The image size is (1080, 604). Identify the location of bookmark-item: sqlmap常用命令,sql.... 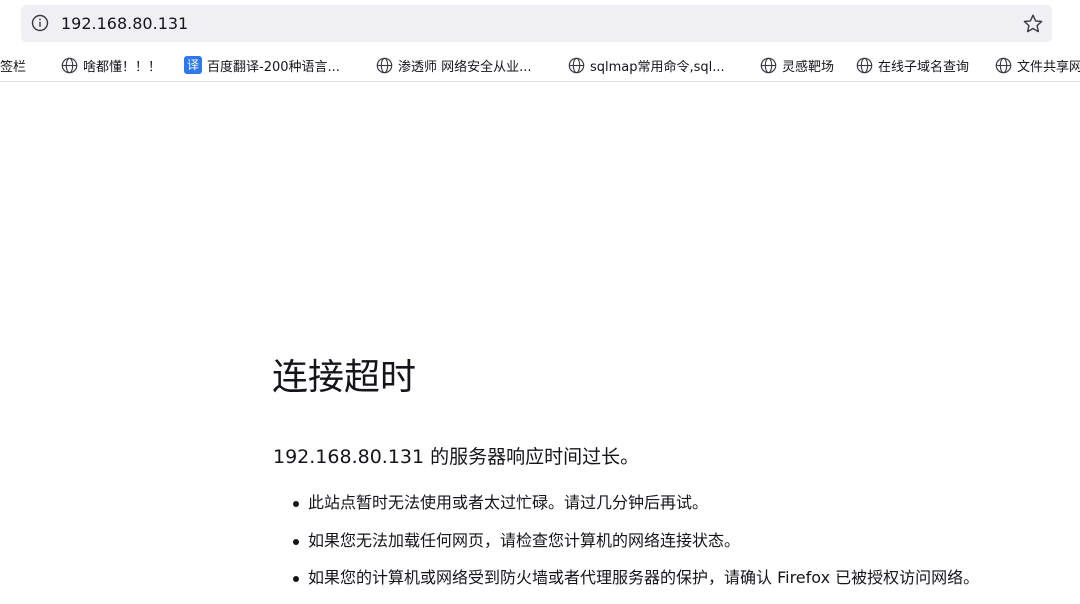
(646, 65).